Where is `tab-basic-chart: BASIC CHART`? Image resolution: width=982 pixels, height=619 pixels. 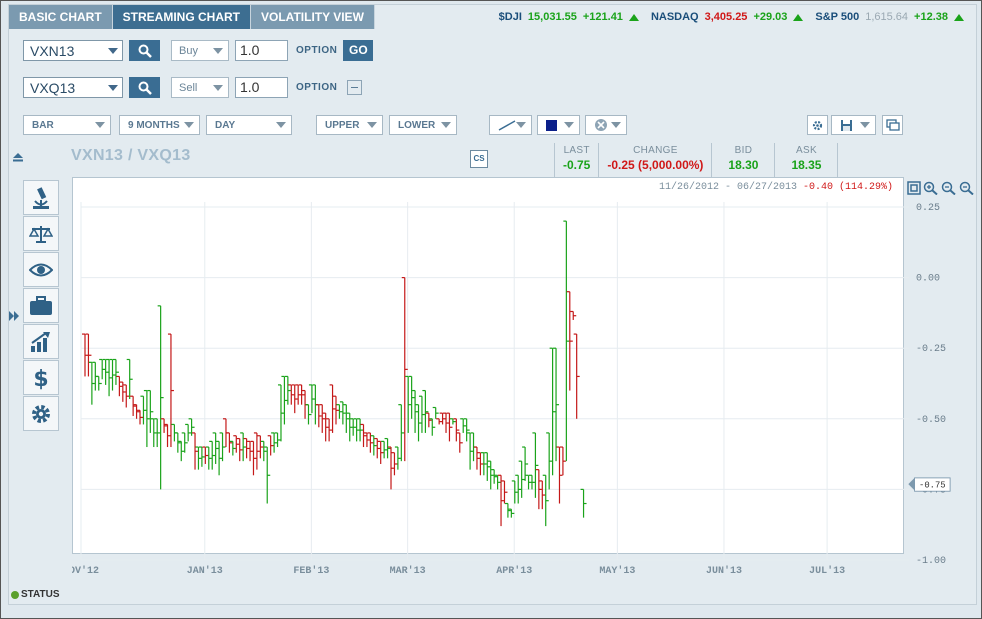 tab-basic-chart: BASIC CHART is located at coordinates (61, 17).